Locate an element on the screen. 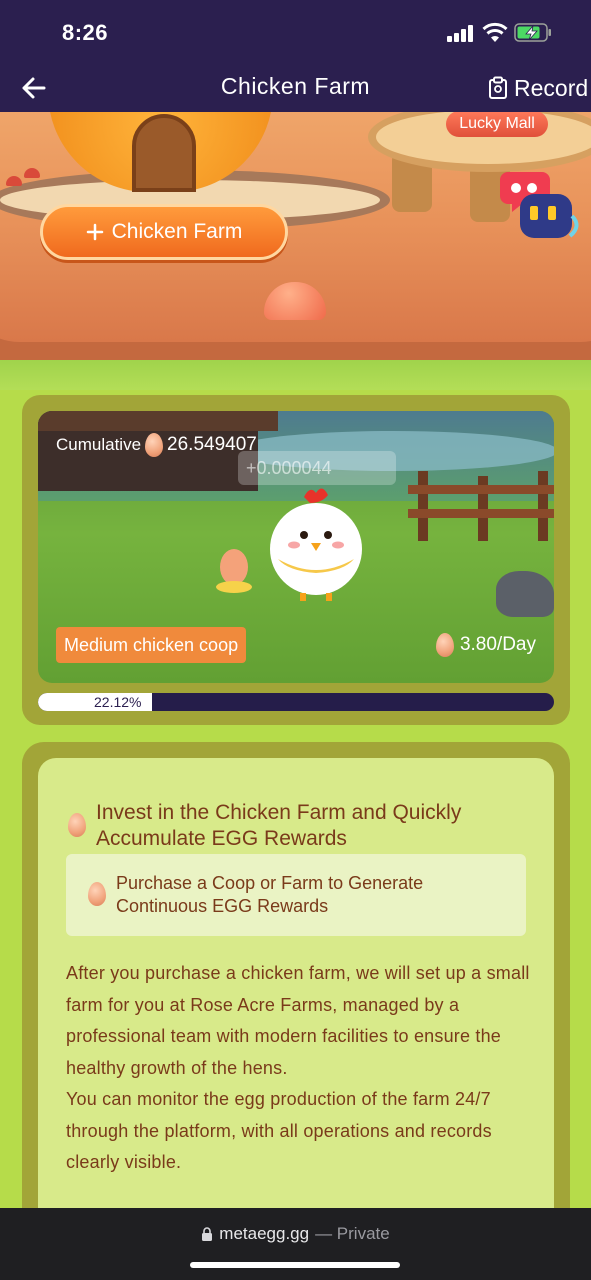 The height and width of the screenshot is (1280, 591). cumulative-row: Cumulative 26.549407 is located at coordinates (156, 445).